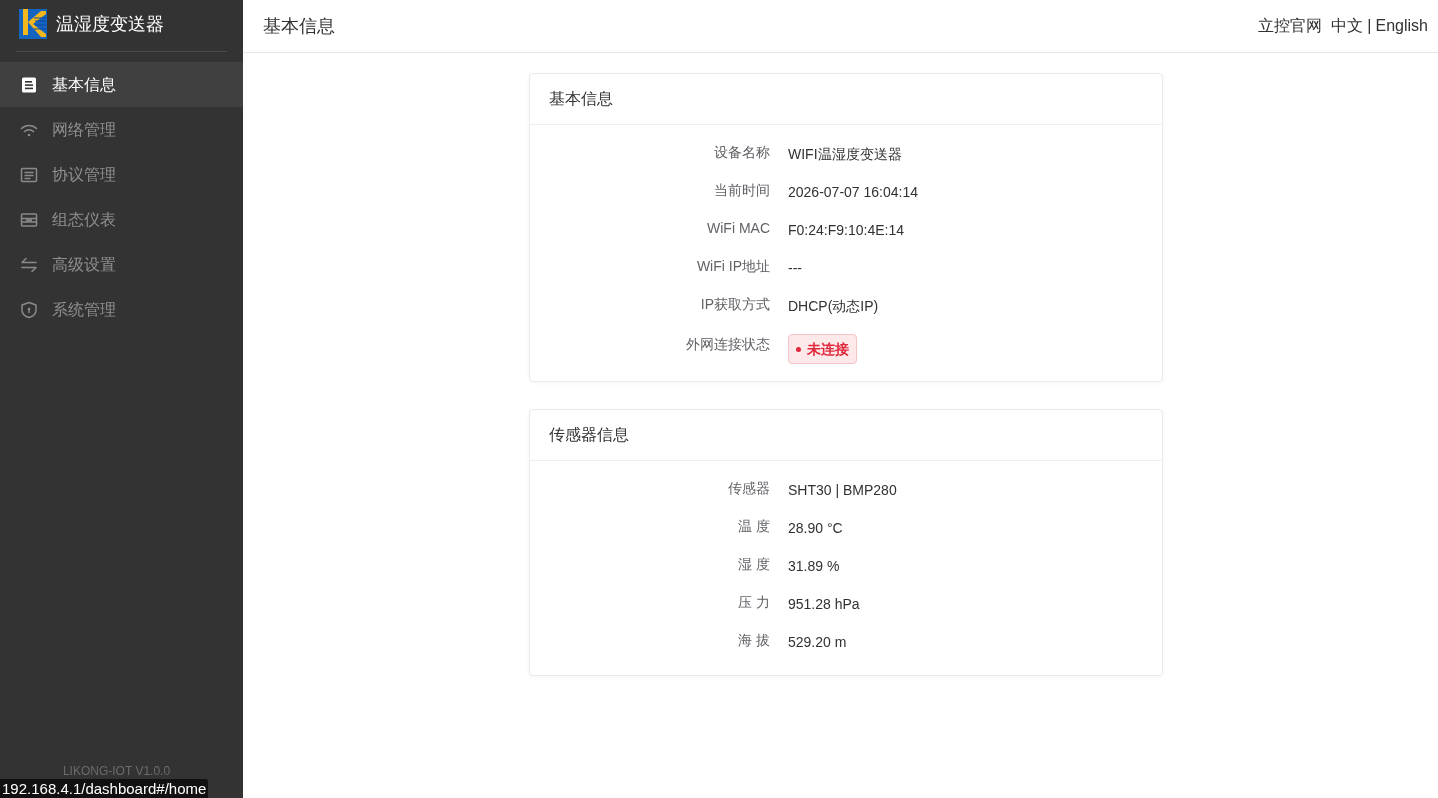 The image size is (1438, 798). What do you see at coordinates (814, 566) in the screenshot?
I see `field-value: 31.89 %` at bounding box center [814, 566].